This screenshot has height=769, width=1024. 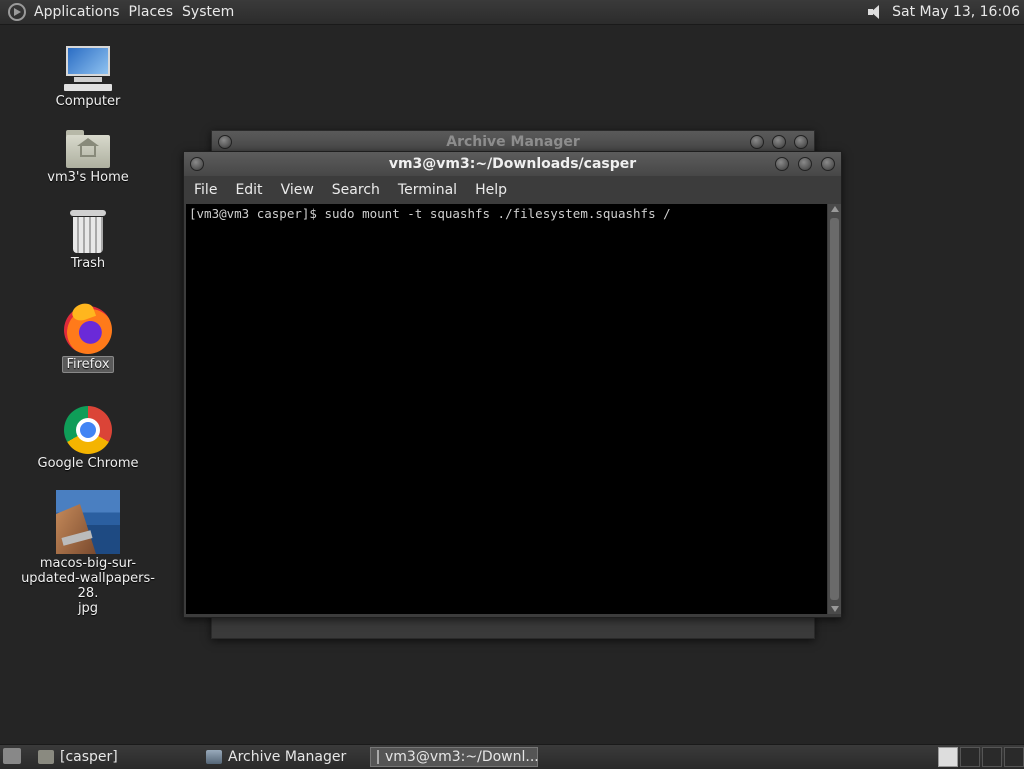 I want to click on archive-manager-titlebar: Archive Manager, so click(x=513, y=142).